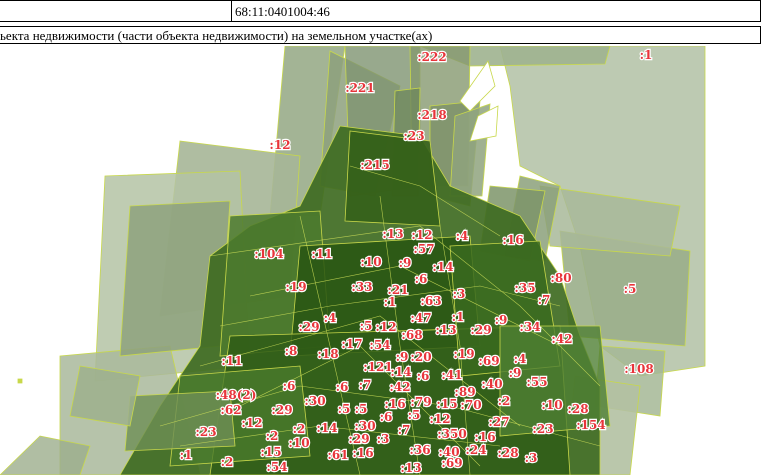 The width and height of the screenshot is (761, 475). I want to click on parcel-label: :104, so click(268, 254).